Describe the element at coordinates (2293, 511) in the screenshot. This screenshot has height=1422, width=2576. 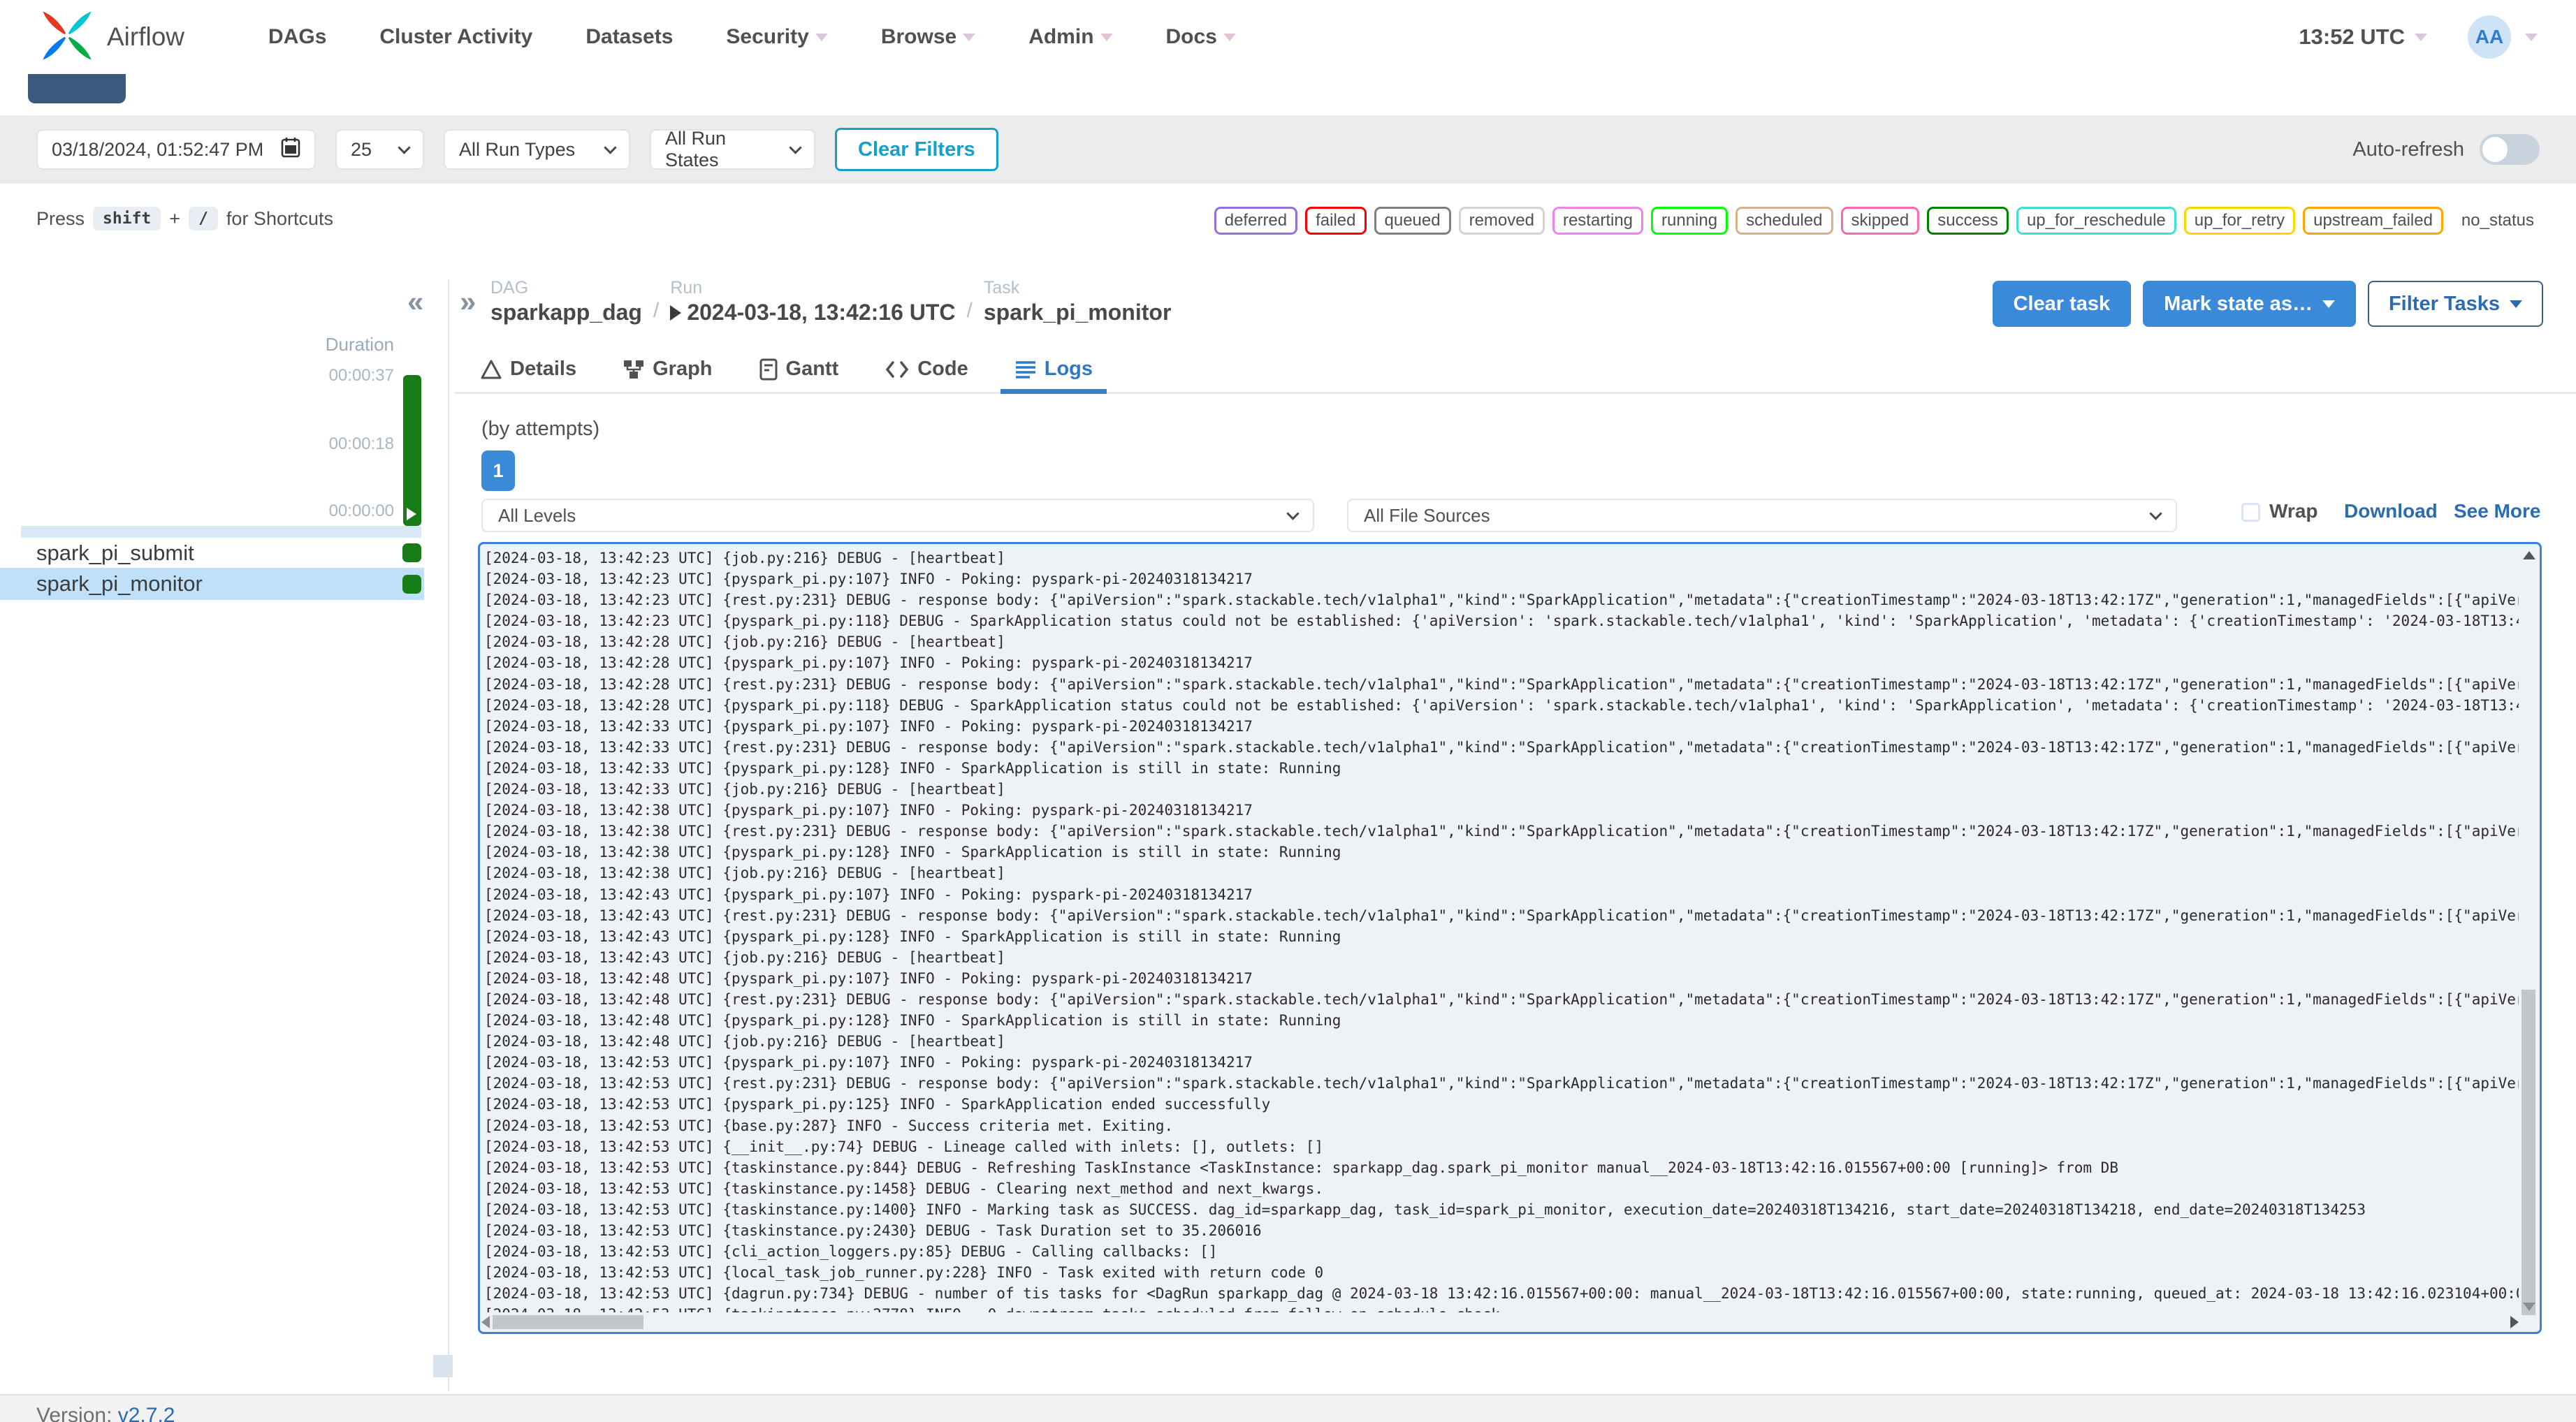
I see `wrap-label: Wrap` at that location.